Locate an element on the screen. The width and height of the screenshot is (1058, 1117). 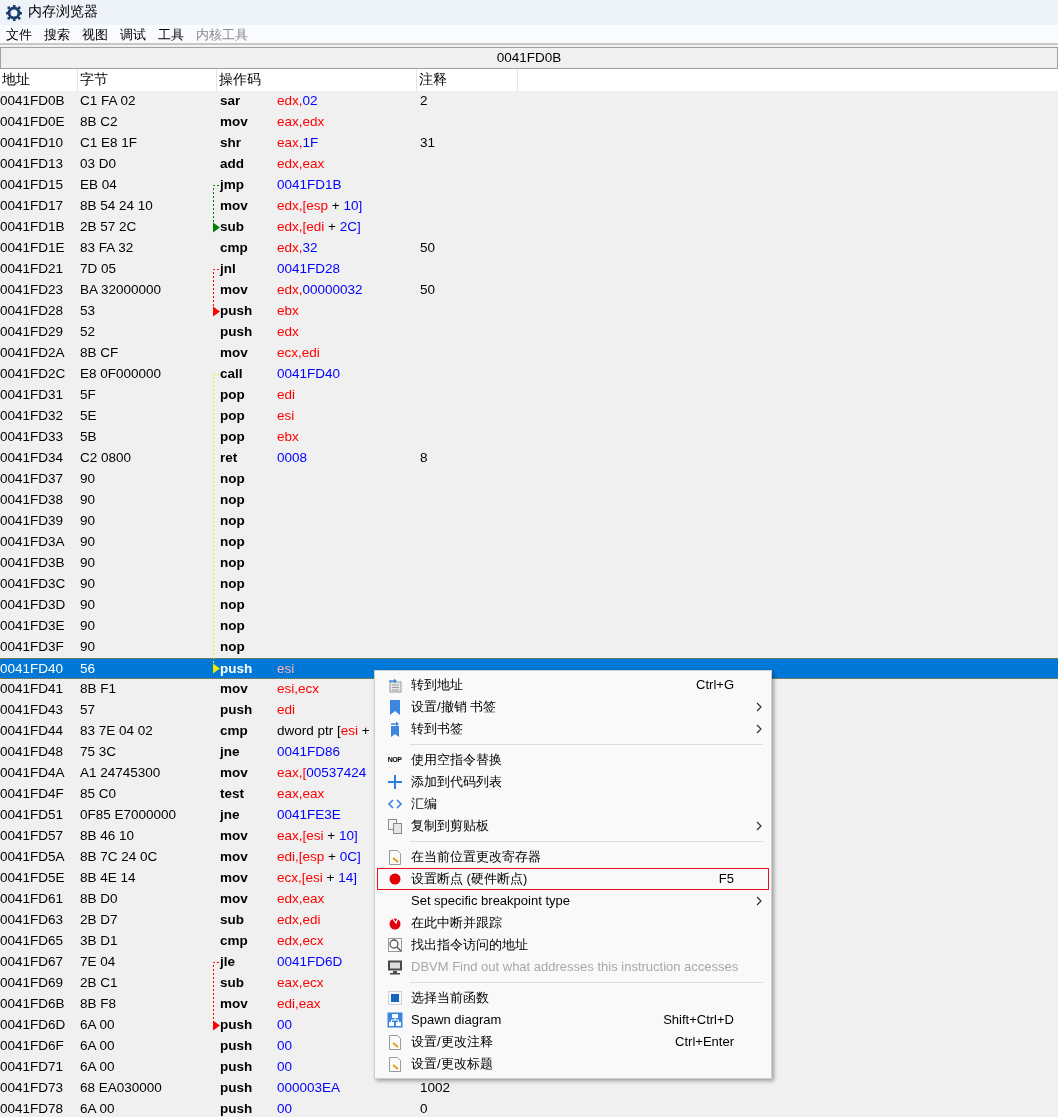
menu-item: 添加到代码列表 is located at coordinates (573, 782).